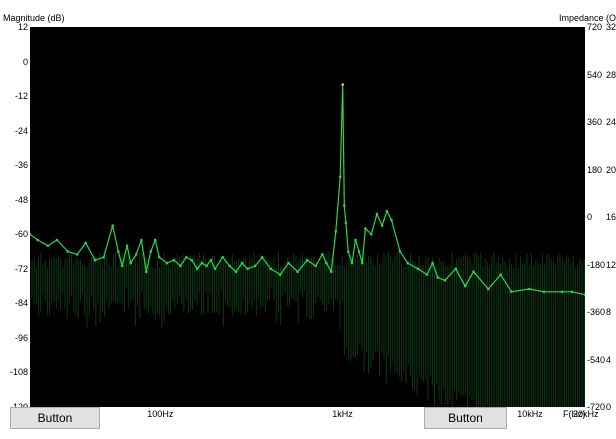 This screenshot has height=439, width=616. Describe the element at coordinates (22, 27) in the screenshot. I see `left-tick-label: 12` at that location.